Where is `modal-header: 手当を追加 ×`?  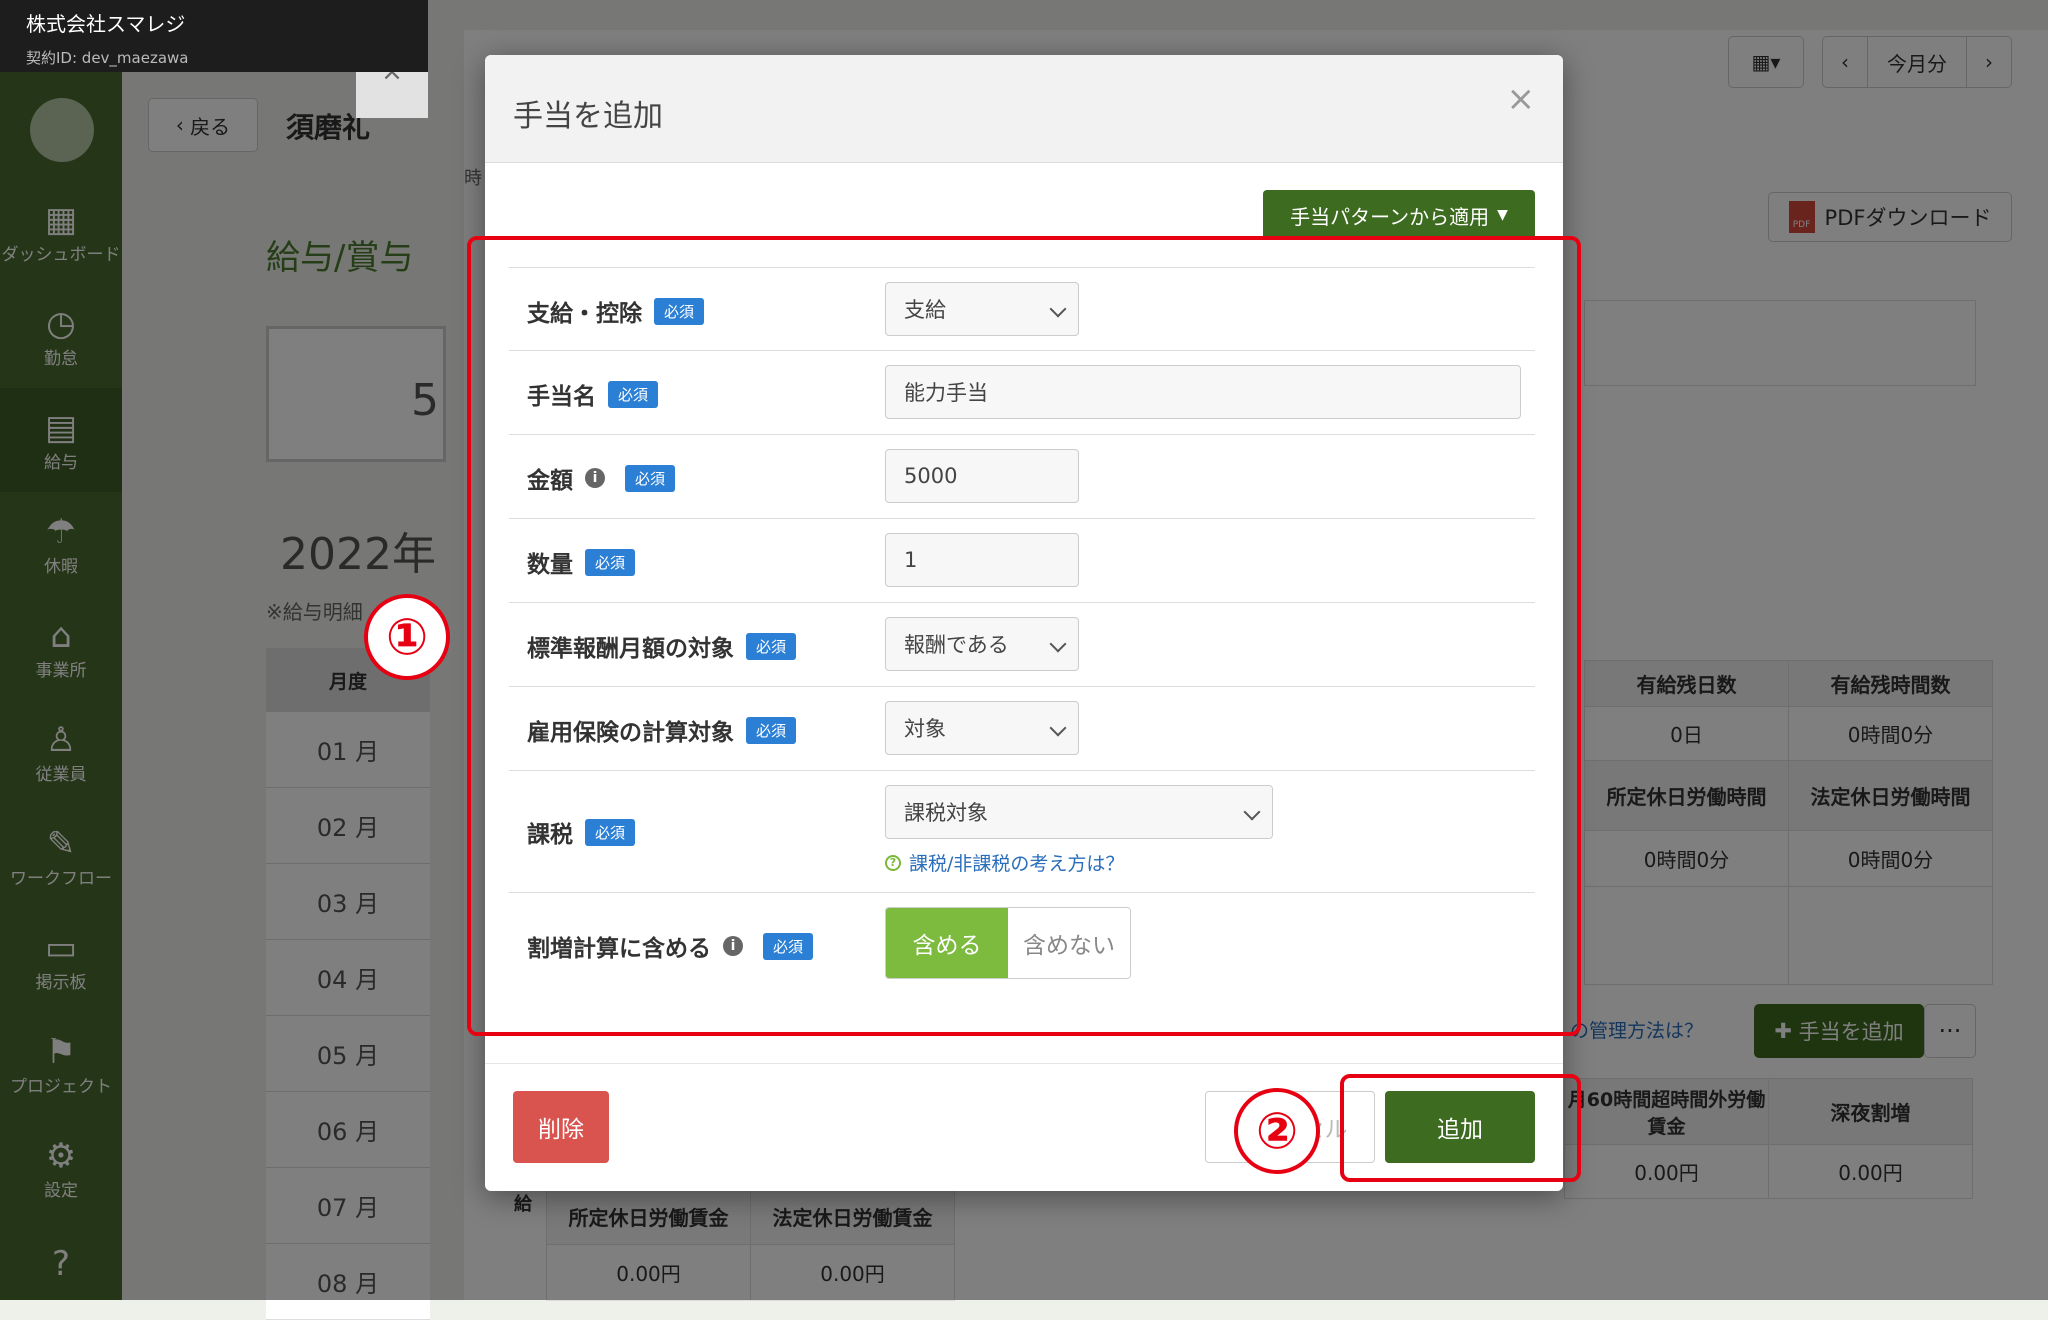
modal-header: 手当を追加 × is located at coordinates (1024, 109).